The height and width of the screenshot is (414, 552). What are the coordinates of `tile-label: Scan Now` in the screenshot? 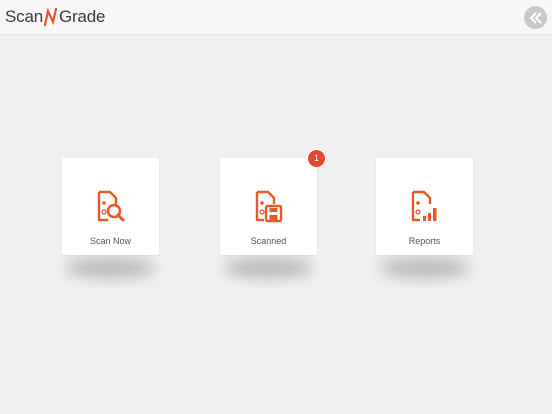 It's located at (110, 241).